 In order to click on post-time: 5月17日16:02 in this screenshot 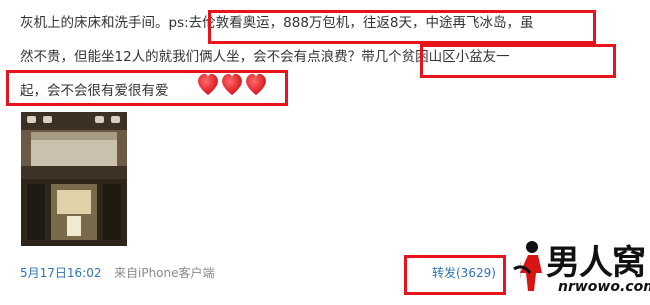, I will do `click(61, 272)`.